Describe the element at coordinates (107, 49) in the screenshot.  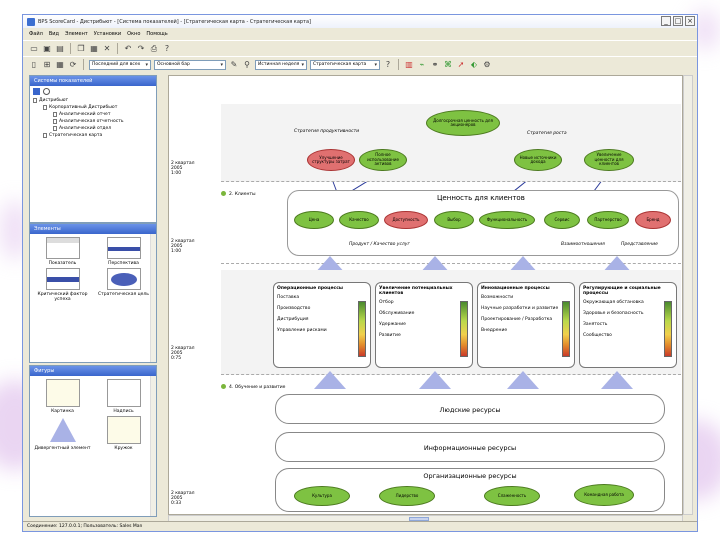
I see `delete-icon: ✕` at that location.